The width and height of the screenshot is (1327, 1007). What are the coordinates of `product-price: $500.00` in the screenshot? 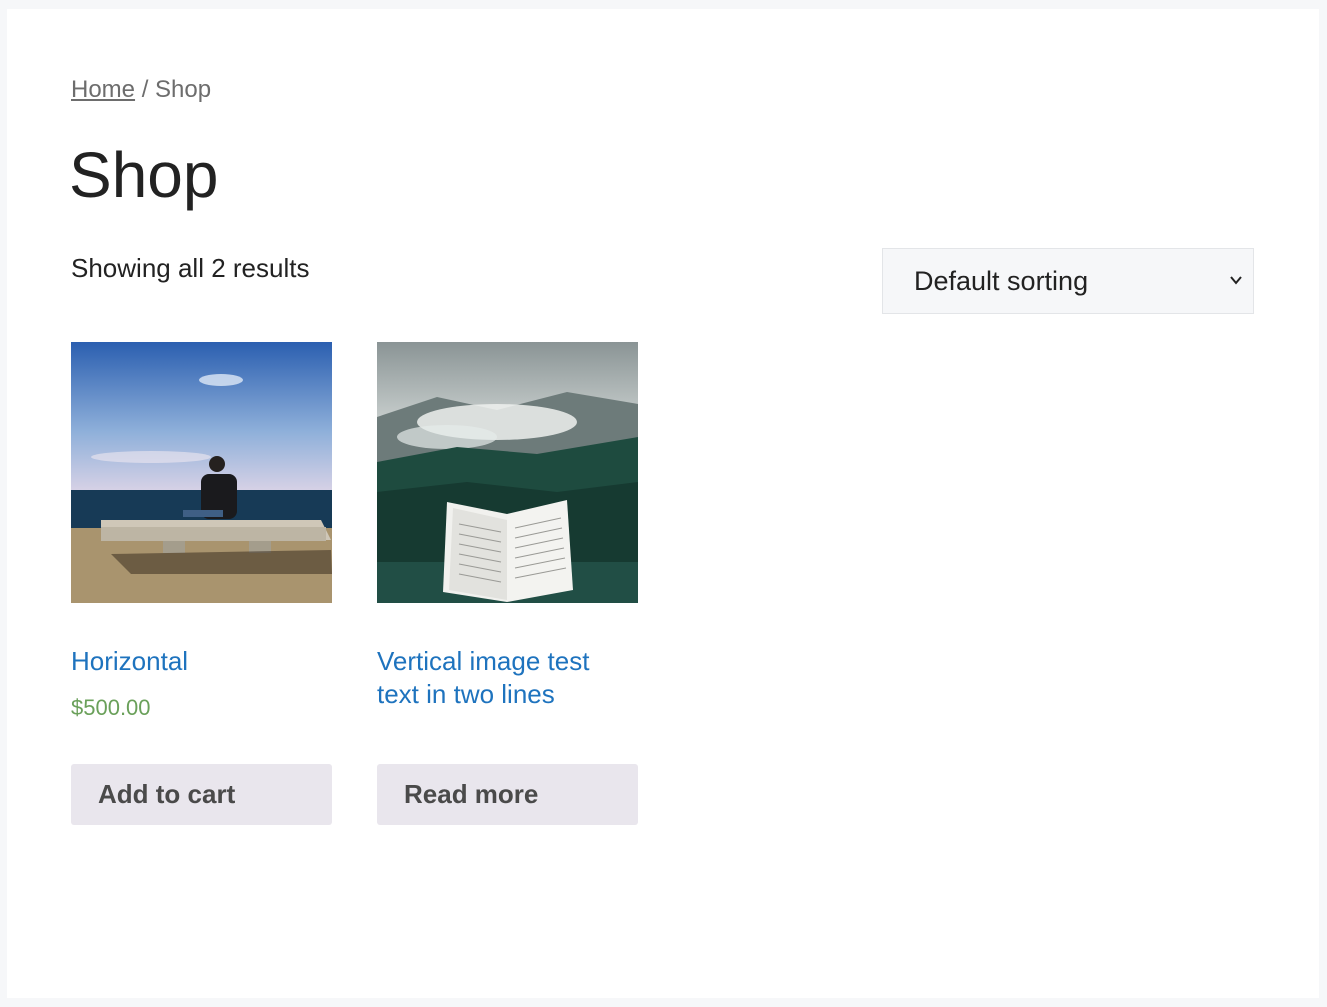 It's located at (111, 707).